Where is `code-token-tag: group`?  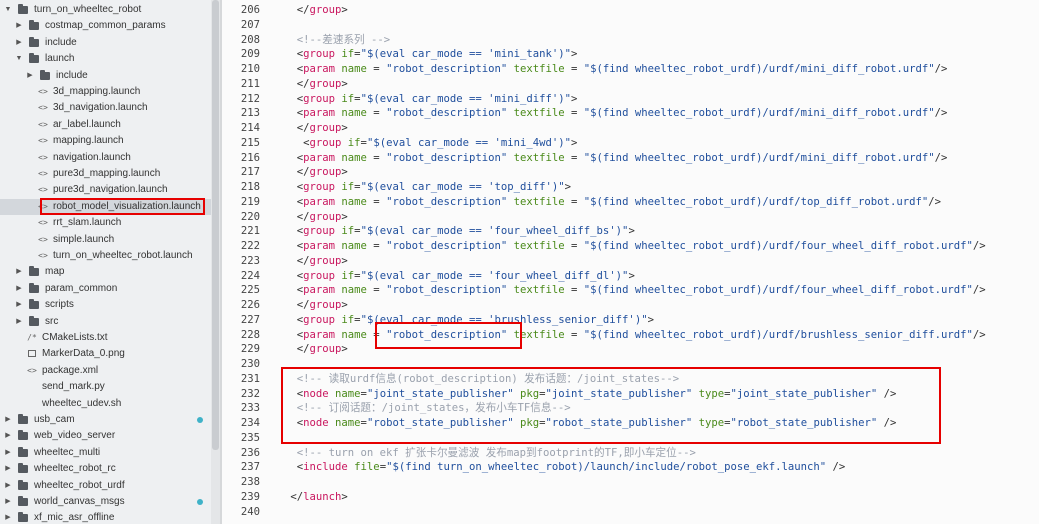
code-token-tag: group is located at coordinates (319, 98).